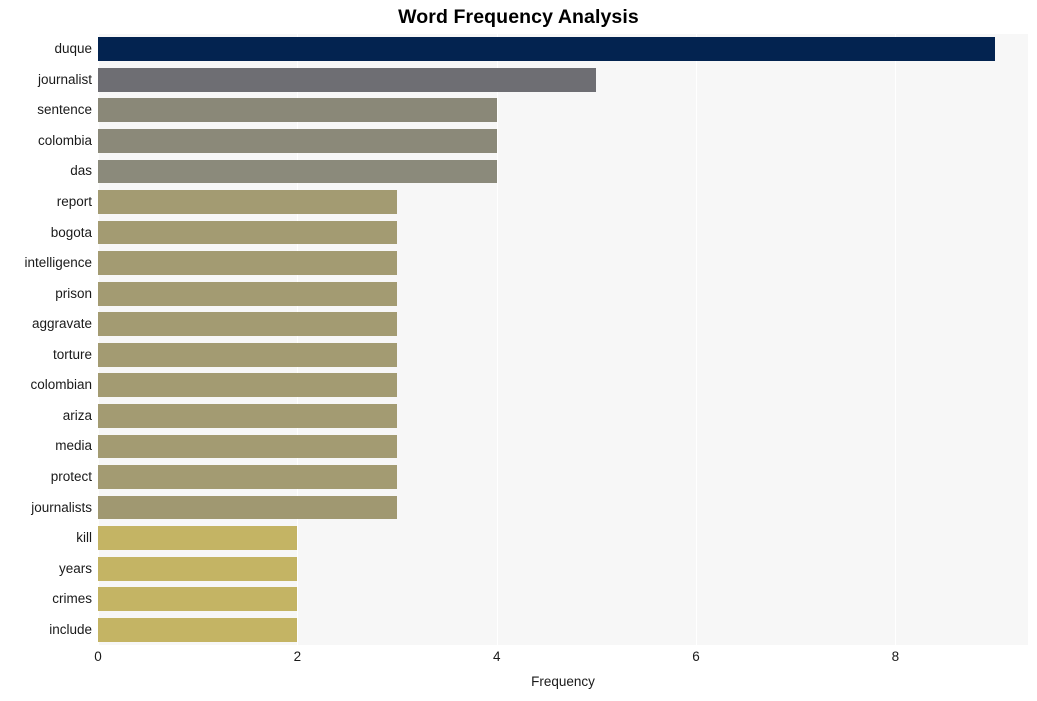  I want to click on page-title: Word Frequency Analysis, so click(518, 17).